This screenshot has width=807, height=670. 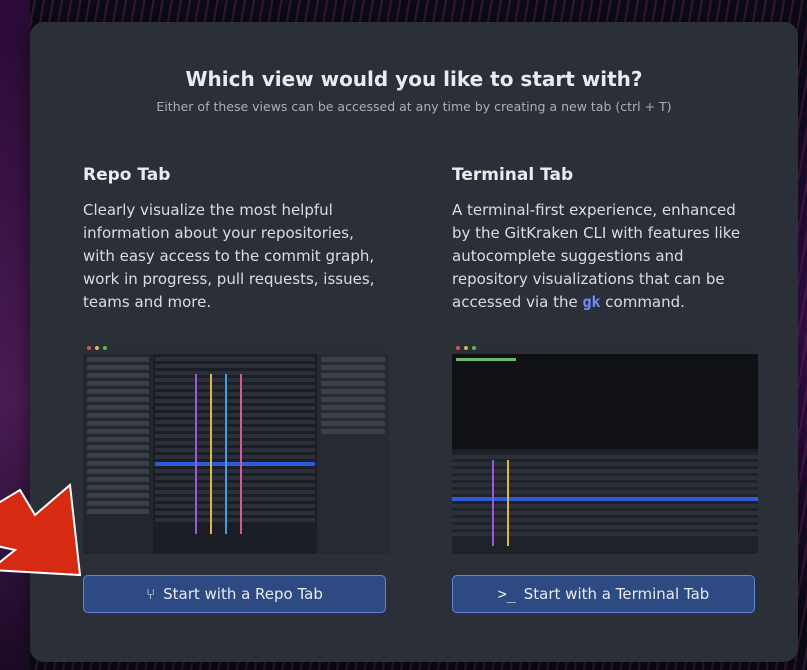 I want to click on preview-terminal, so click(x=605, y=401).